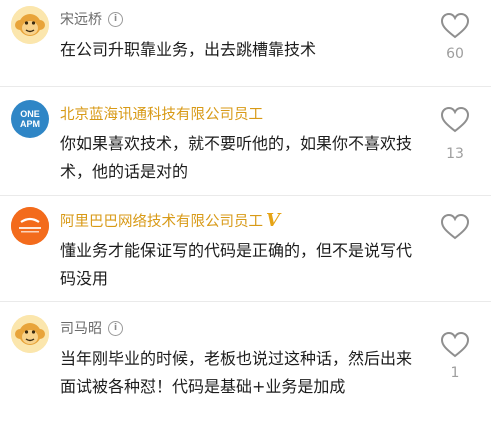  What do you see at coordinates (81, 328) in the screenshot?
I see `author-name: 司马昭` at bounding box center [81, 328].